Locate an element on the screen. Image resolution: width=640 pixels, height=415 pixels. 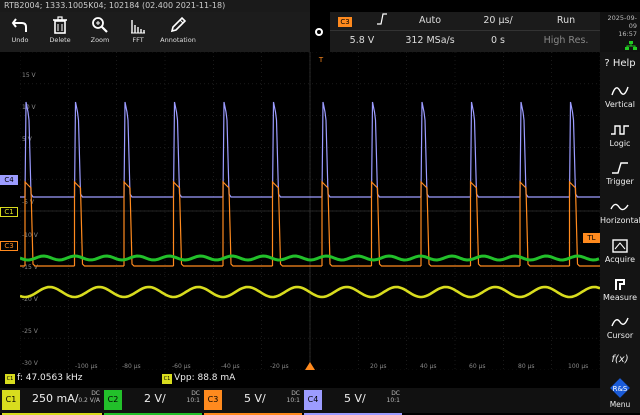
x-axis-label: 60 µs is located at coordinates (477, 366).